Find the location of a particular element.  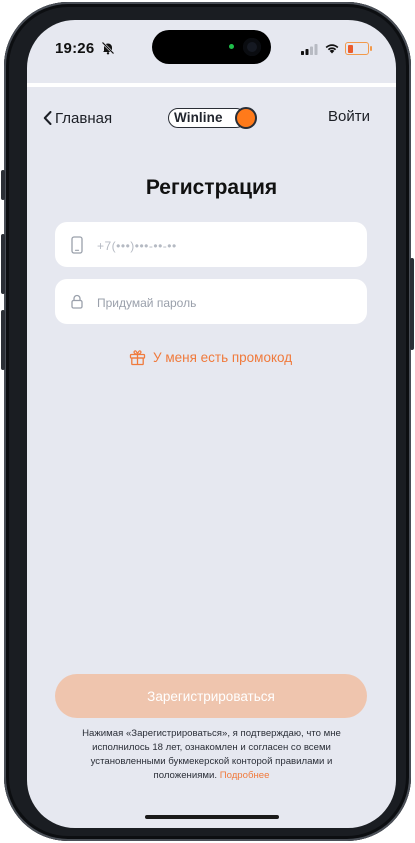

login-button: Войти is located at coordinates (349, 116).